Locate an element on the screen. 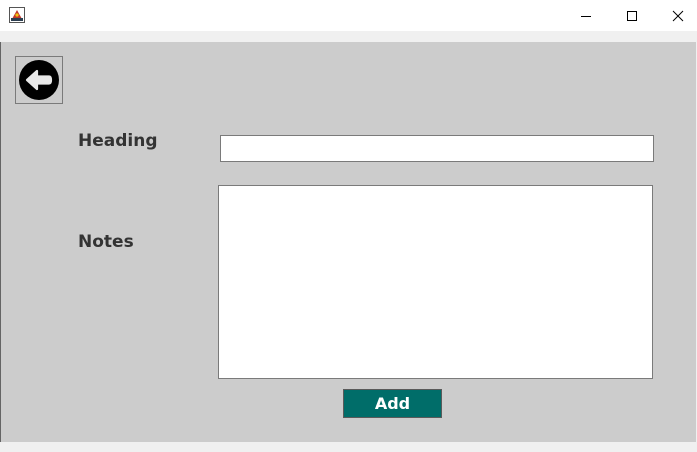 The image size is (697, 452). close-icon is located at coordinates (678, 15).